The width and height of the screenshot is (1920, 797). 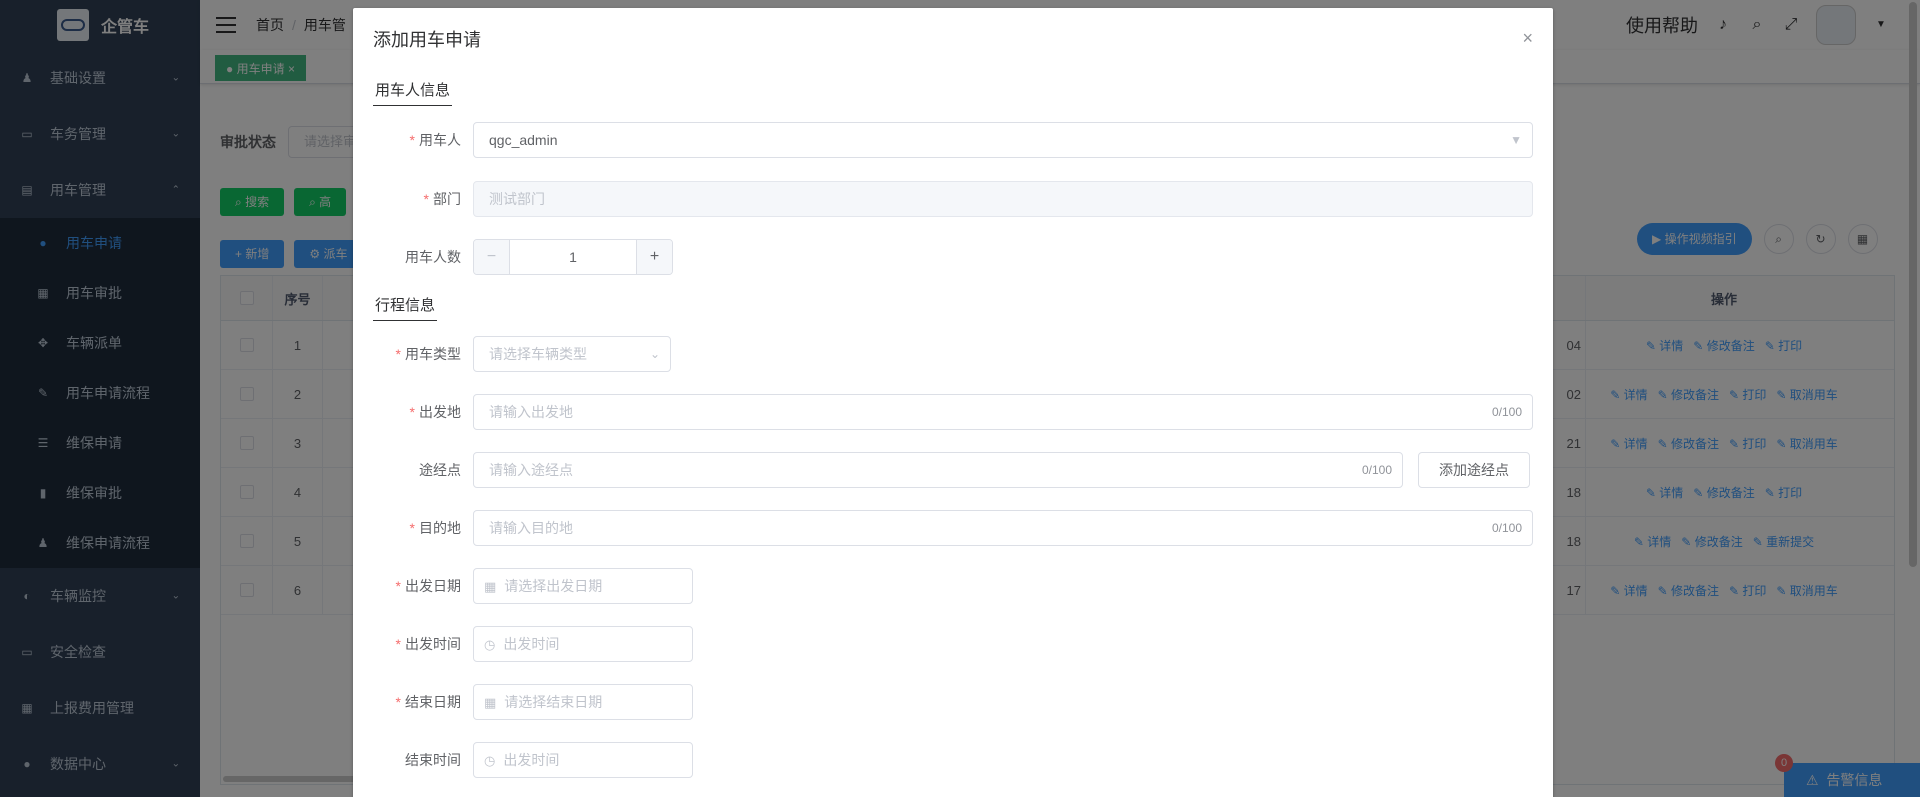 I want to click on form-row-type: * 用车类型 请选择车辆类型 ⌄, so click(x=522, y=354).